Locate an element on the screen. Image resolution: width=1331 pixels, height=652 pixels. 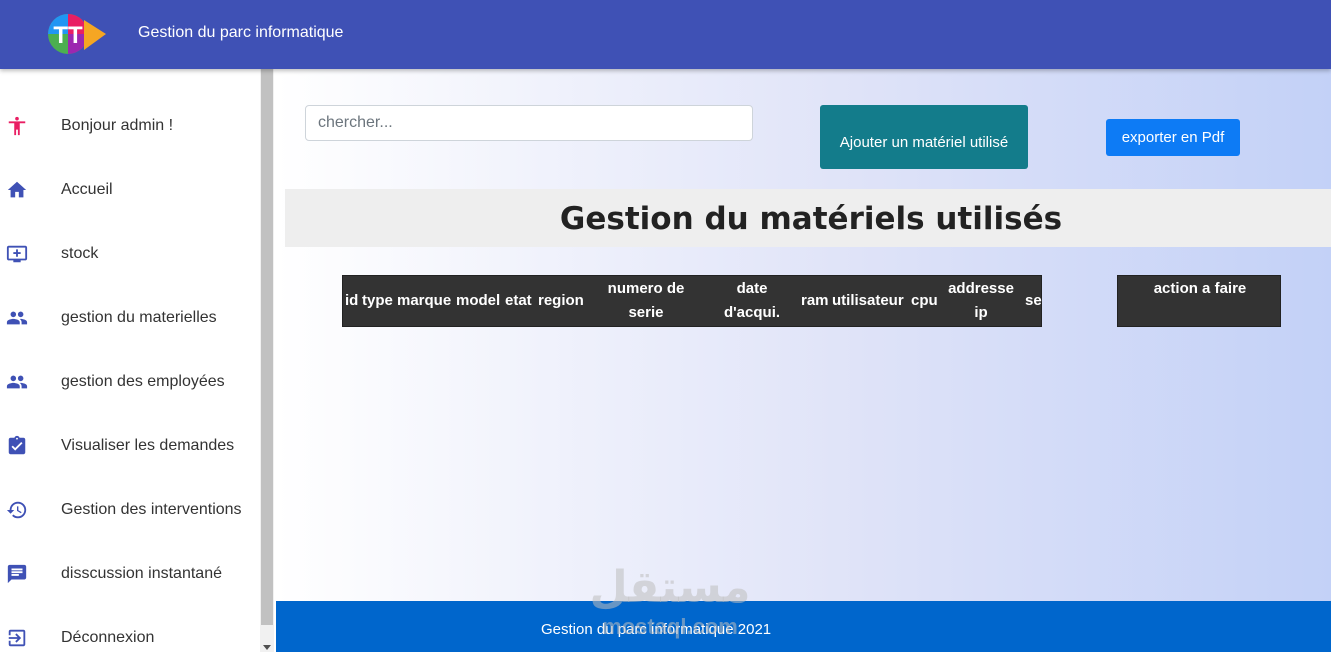
title-band: Gestion du matériels utilisés is located at coordinates (808, 218).